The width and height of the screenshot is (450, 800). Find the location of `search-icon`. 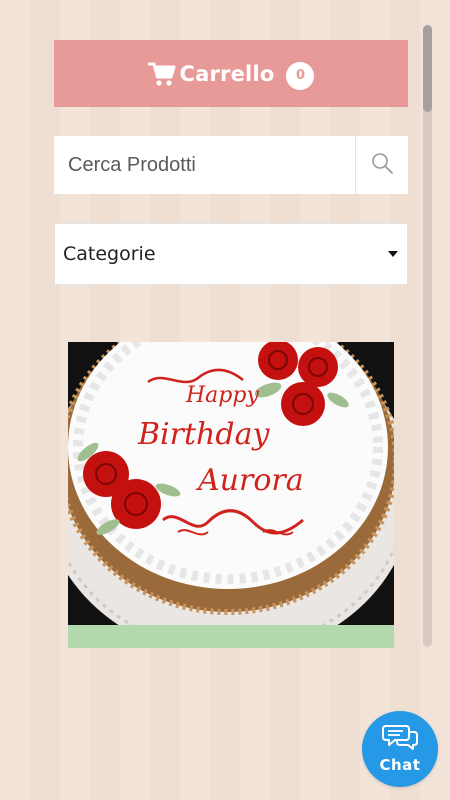

search-icon is located at coordinates (382, 165).